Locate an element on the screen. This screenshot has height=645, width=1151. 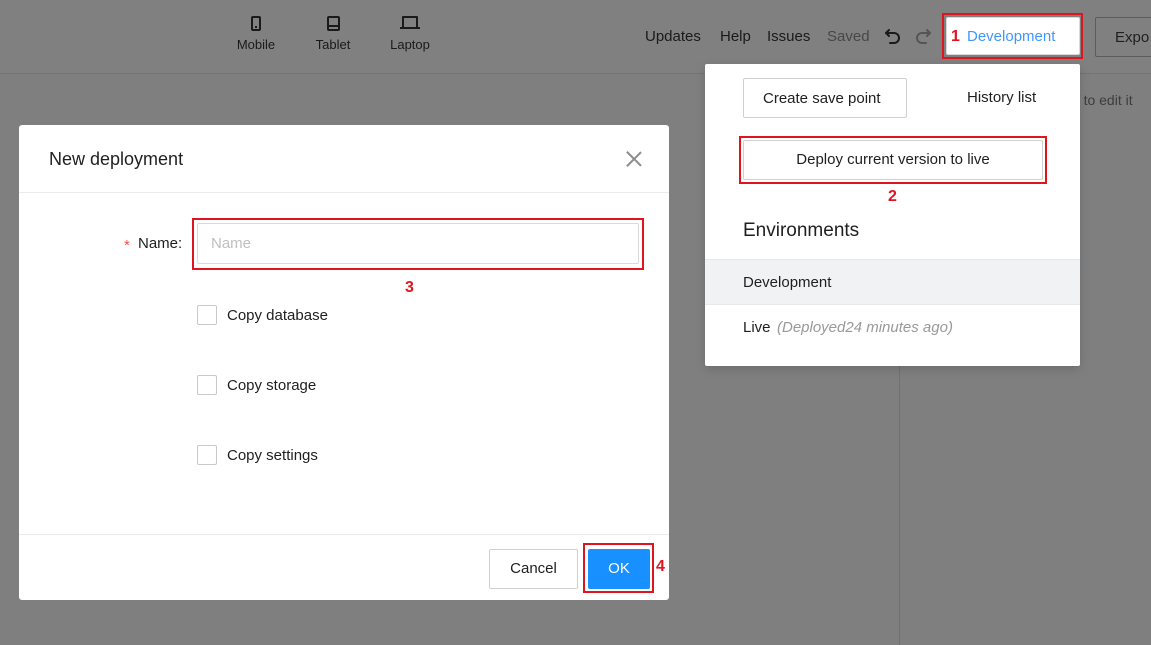
environment-item-live: Live (Deployed24 minutes ago) is located at coordinates (892, 328).